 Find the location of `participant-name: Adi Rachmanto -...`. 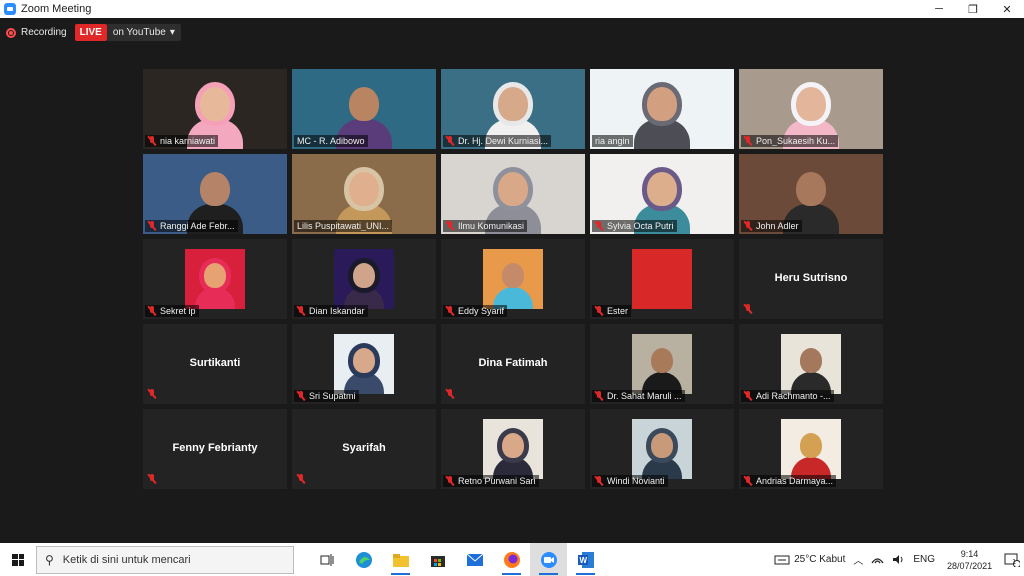

participant-name: Adi Rachmanto -... is located at coordinates (793, 396).